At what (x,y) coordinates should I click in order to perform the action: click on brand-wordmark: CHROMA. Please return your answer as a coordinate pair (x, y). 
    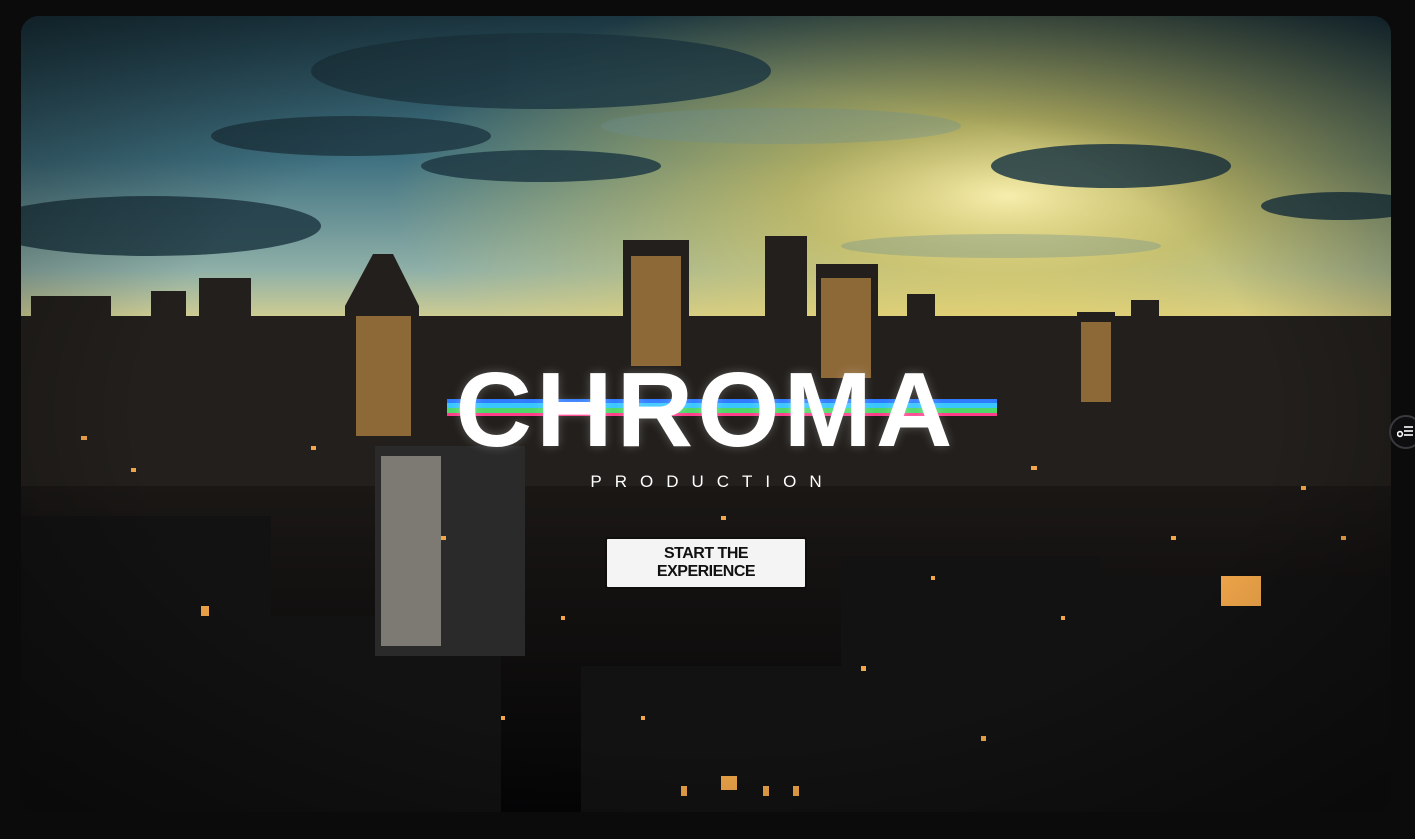
    Looking at the image, I should click on (706, 410).